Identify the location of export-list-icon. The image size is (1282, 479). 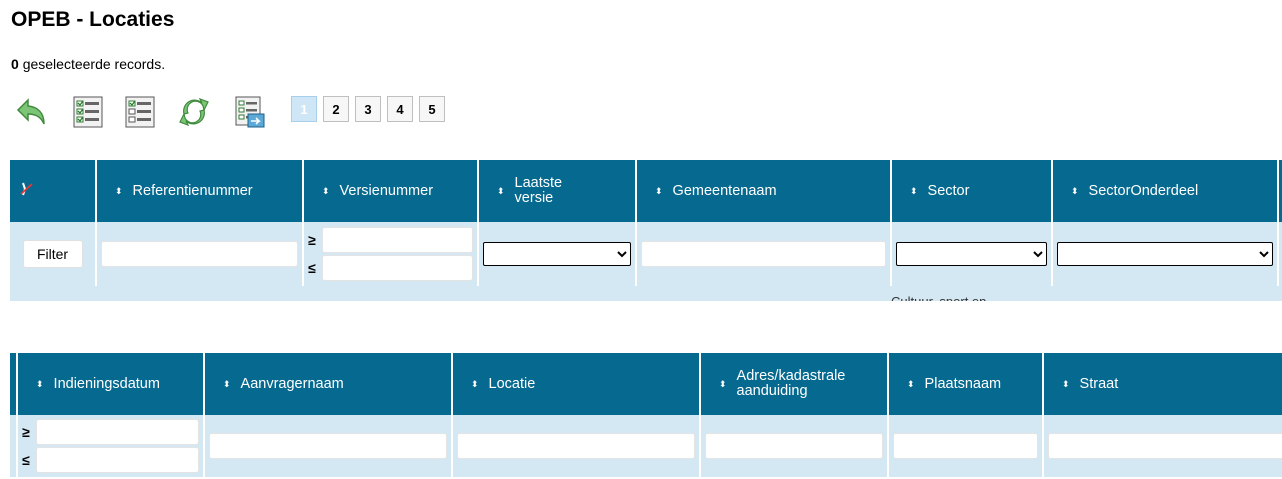
(250, 112).